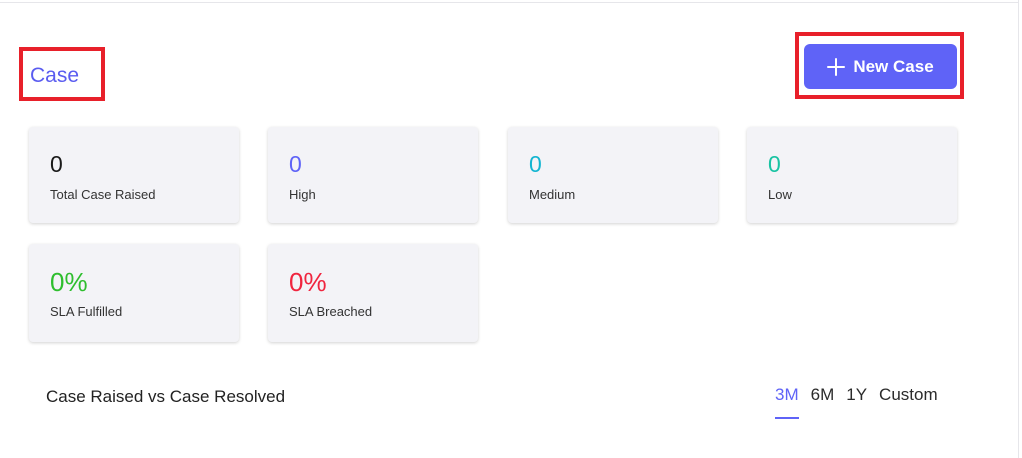 The height and width of the screenshot is (458, 1022). Describe the element at coordinates (331, 311) in the screenshot. I see `stat-label: SLA Breached` at that location.